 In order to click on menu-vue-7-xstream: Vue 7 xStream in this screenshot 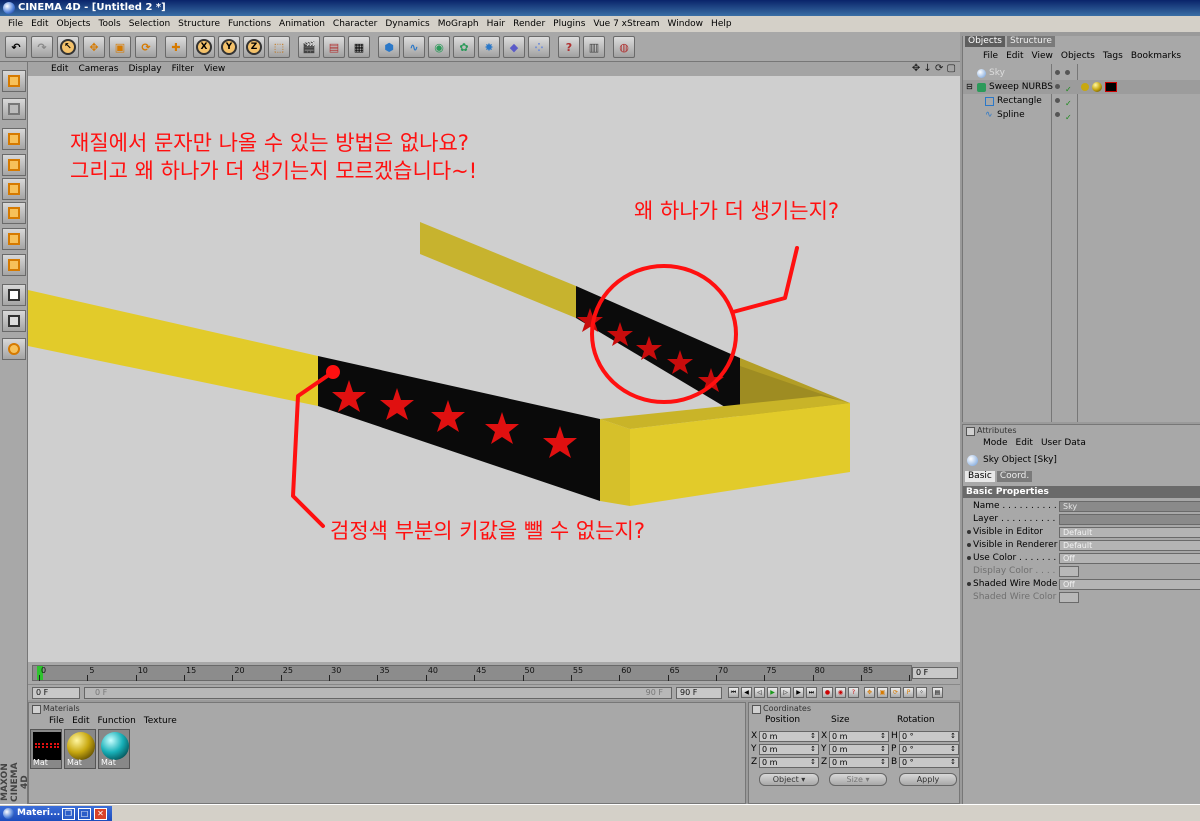, I will do `click(626, 24)`.